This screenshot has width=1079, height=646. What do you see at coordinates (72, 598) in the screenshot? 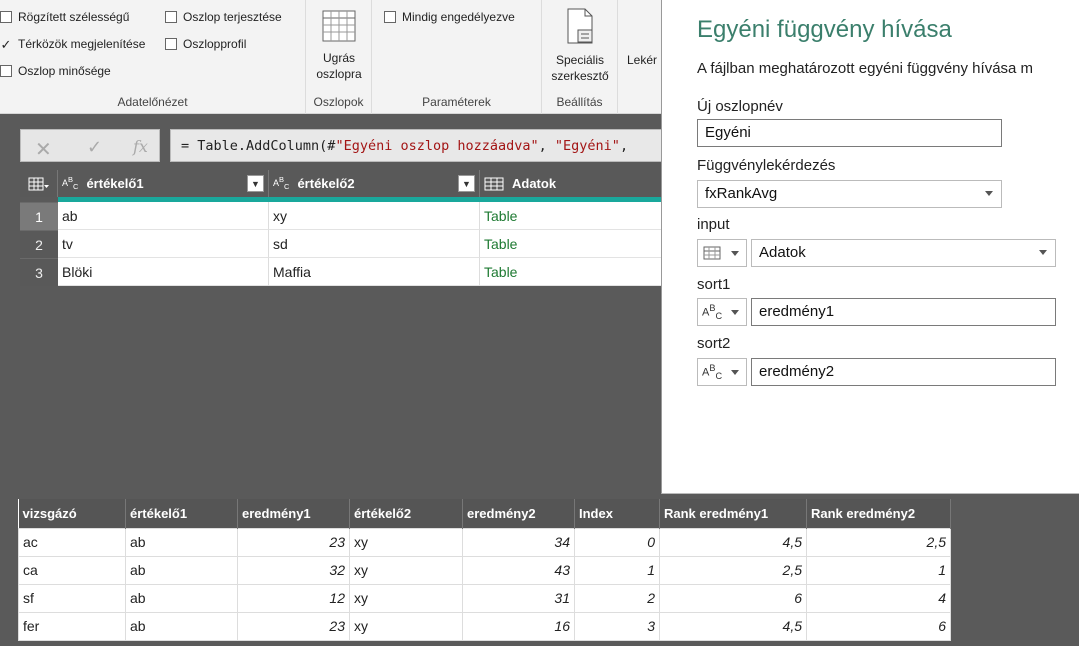
I see `table-cell: sf` at bounding box center [72, 598].